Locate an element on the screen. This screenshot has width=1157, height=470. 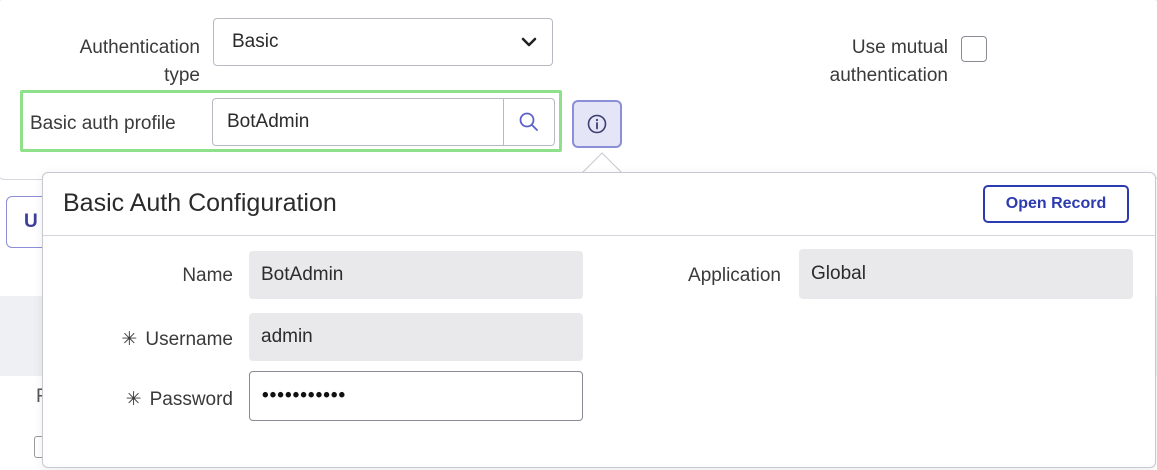
authentication-type-select: Basic is located at coordinates (383, 42).